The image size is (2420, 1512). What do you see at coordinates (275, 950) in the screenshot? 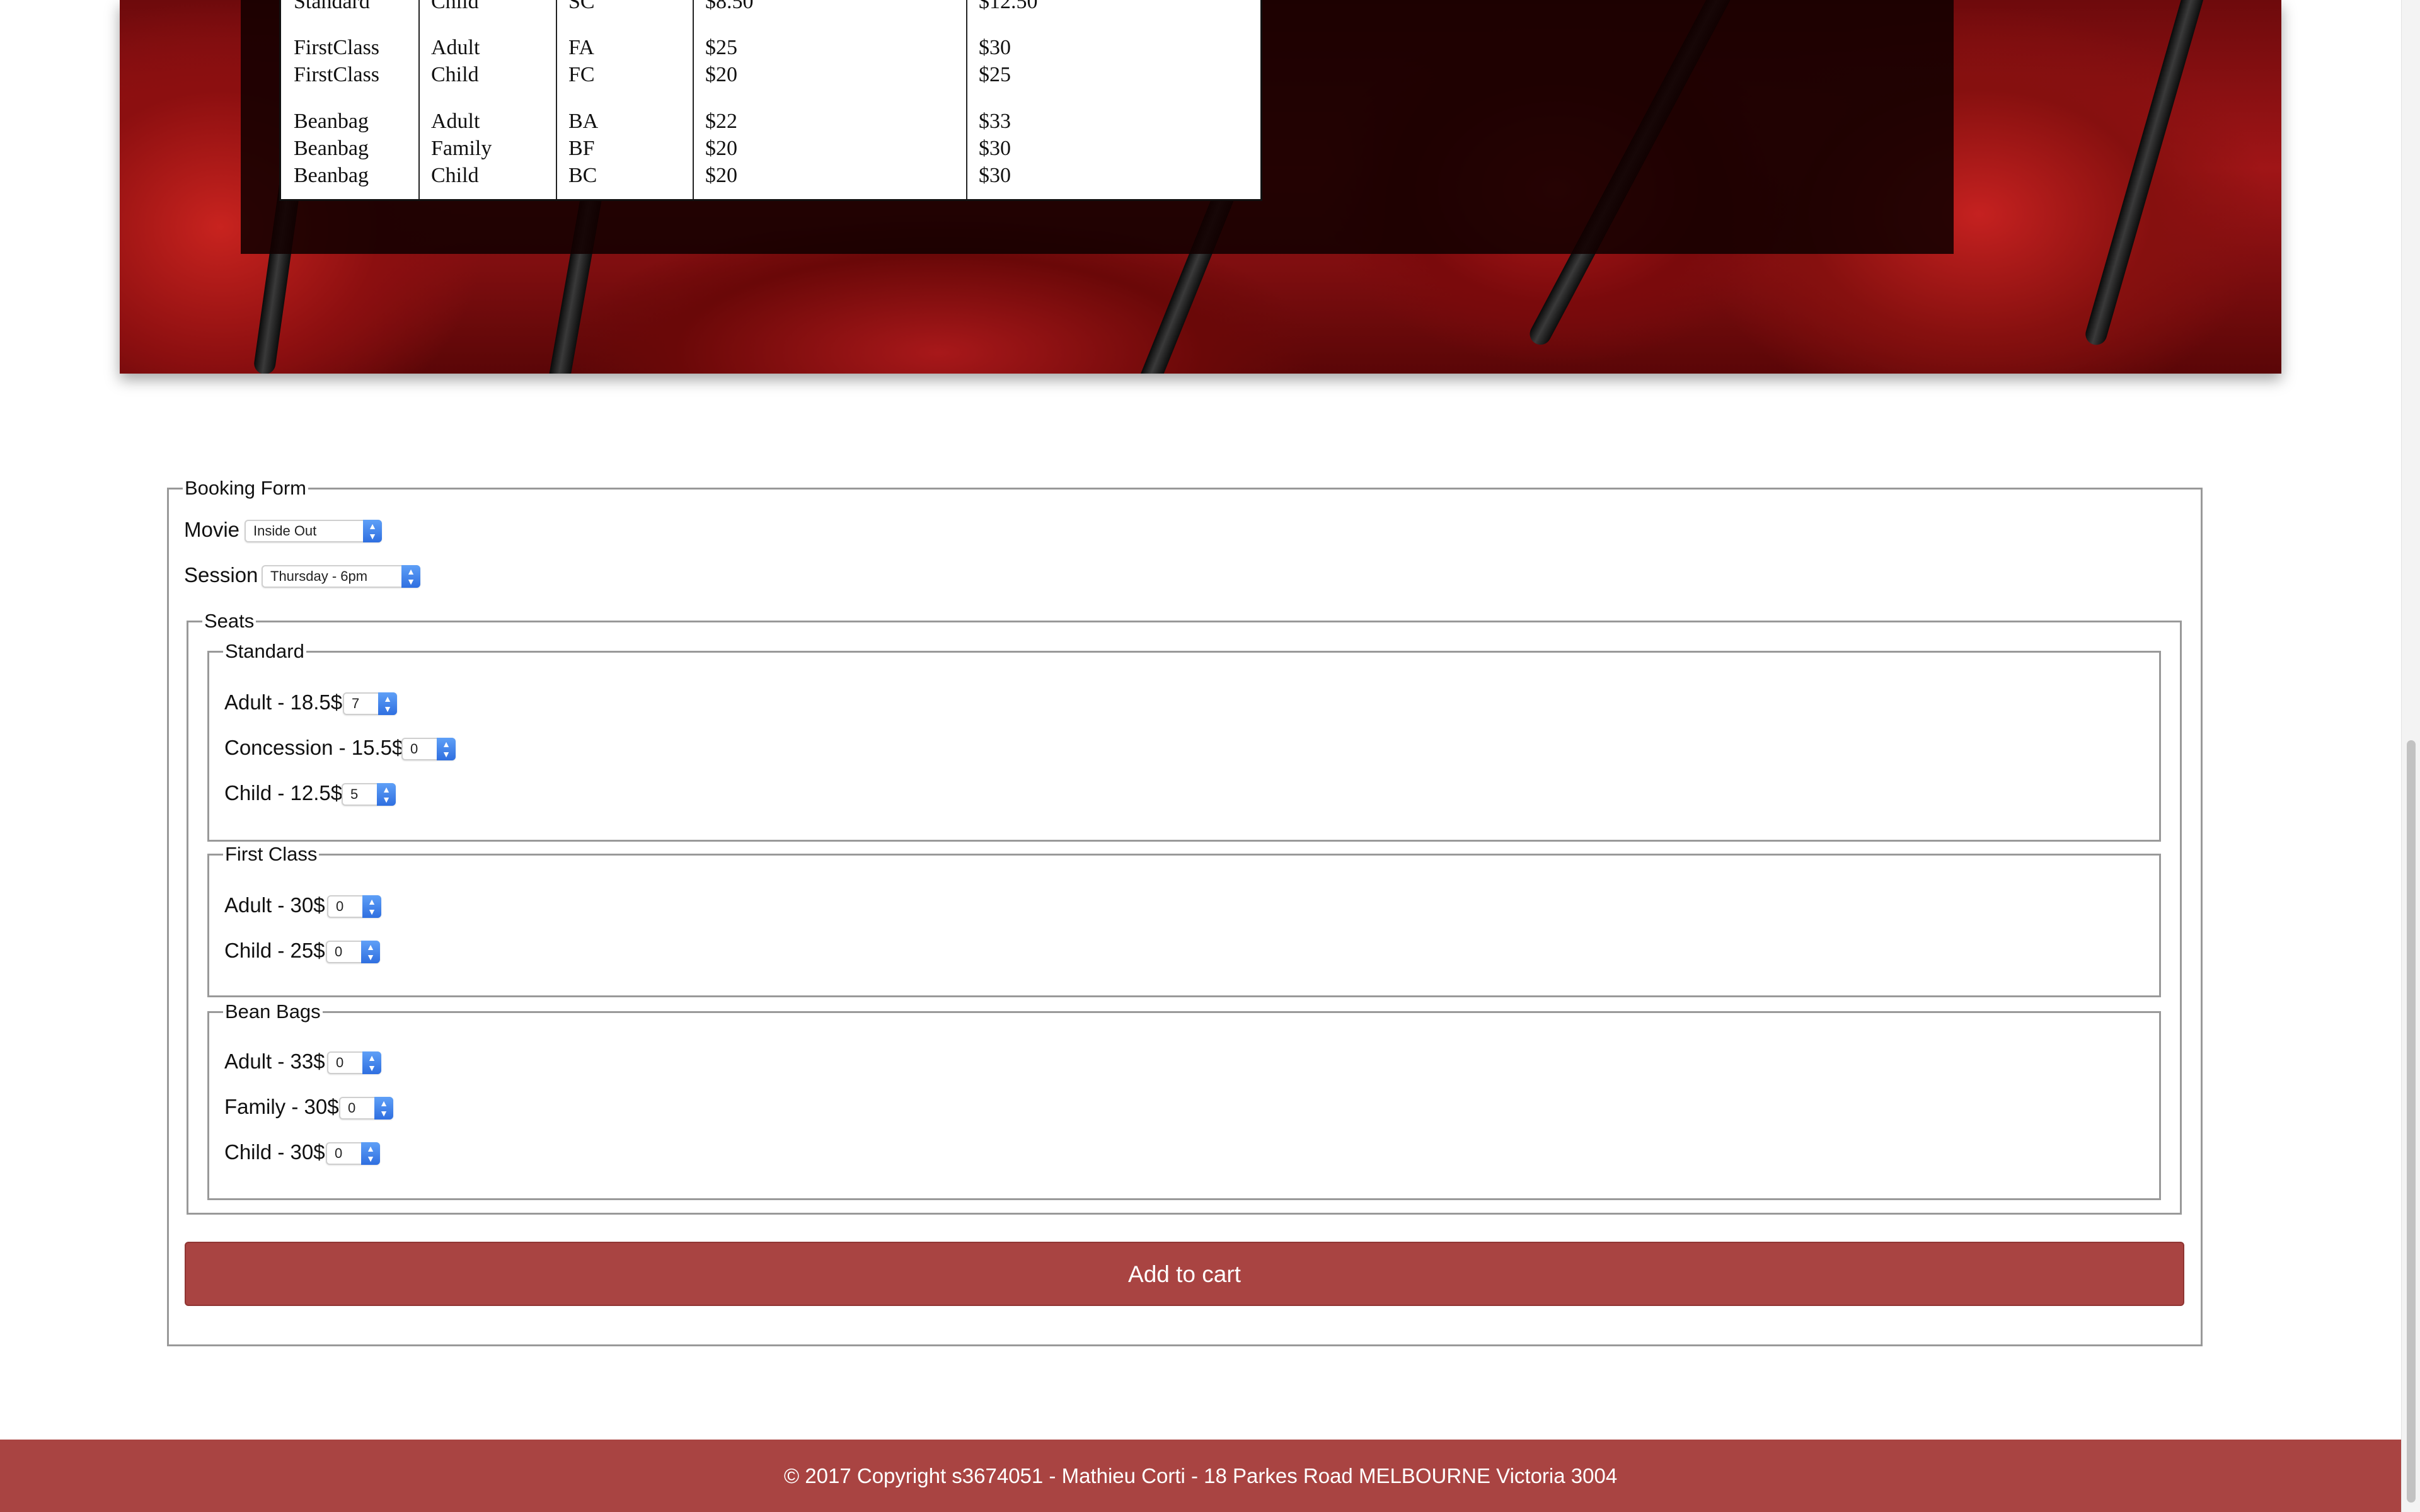
I see `first-class-child-label: Child - 25$` at bounding box center [275, 950].